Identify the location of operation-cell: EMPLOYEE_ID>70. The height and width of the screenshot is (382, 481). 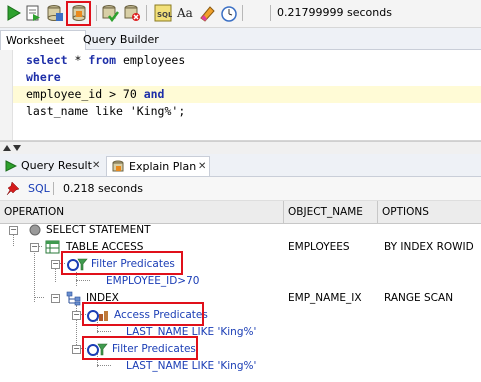
(153, 281).